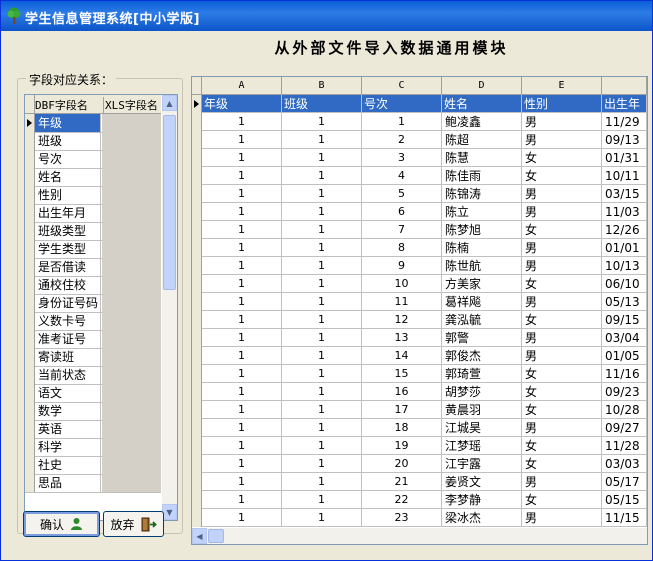 The height and width of the screenshot is (561, 653). I want to click on sheet-cell: 6, so click(402, 212).